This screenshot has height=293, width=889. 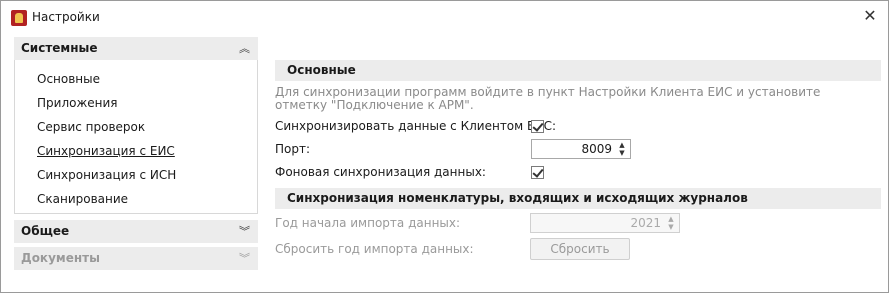 I want to click on sidebar-group-label: Документы, so click(x=60, y=258).